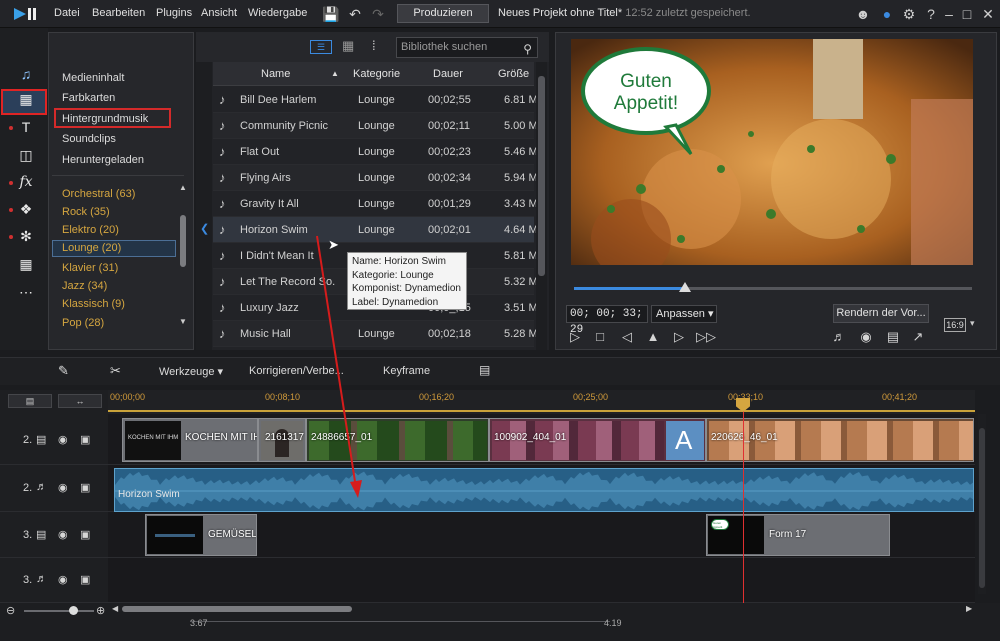  I want to click on redo-icon: ↷, so click(378, 14).